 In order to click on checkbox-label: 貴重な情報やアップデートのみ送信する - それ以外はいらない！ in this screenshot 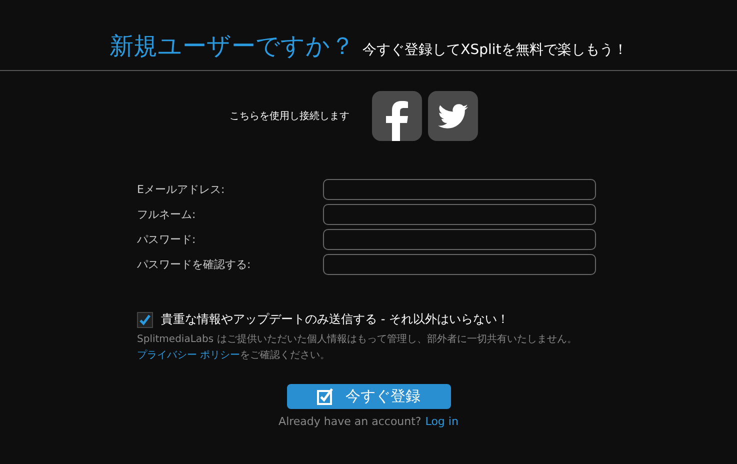, I will do `click(335, 319)`.